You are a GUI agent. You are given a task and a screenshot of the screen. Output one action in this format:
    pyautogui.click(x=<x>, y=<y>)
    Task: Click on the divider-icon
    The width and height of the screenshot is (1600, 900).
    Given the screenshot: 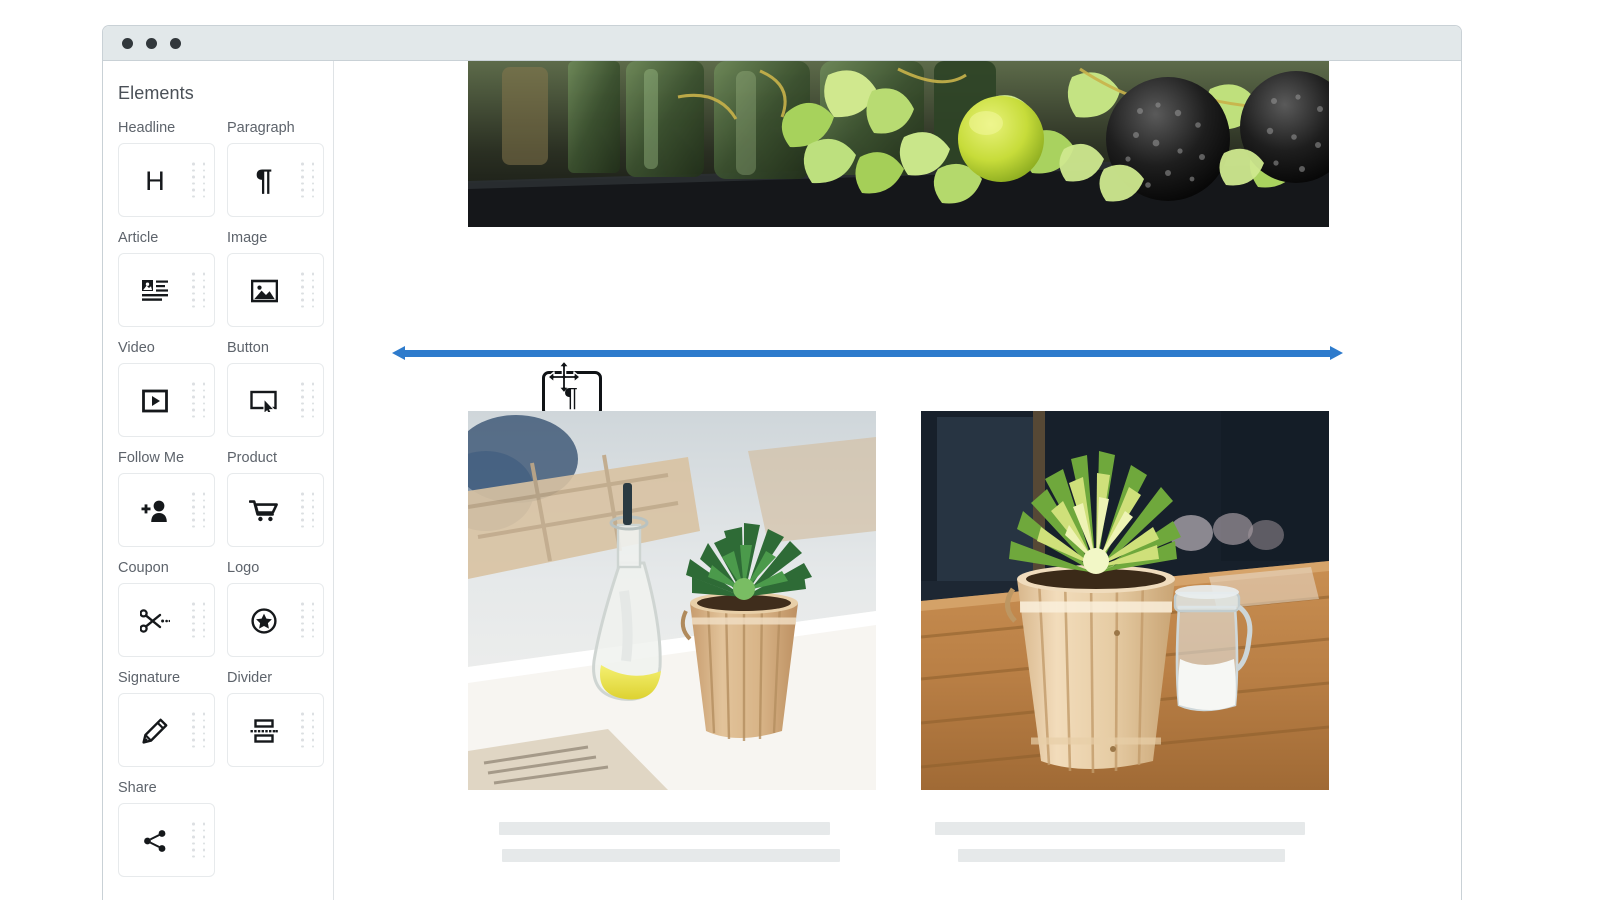 What is the action you would take?
    pyautogui.click(x=264, y=731)
    